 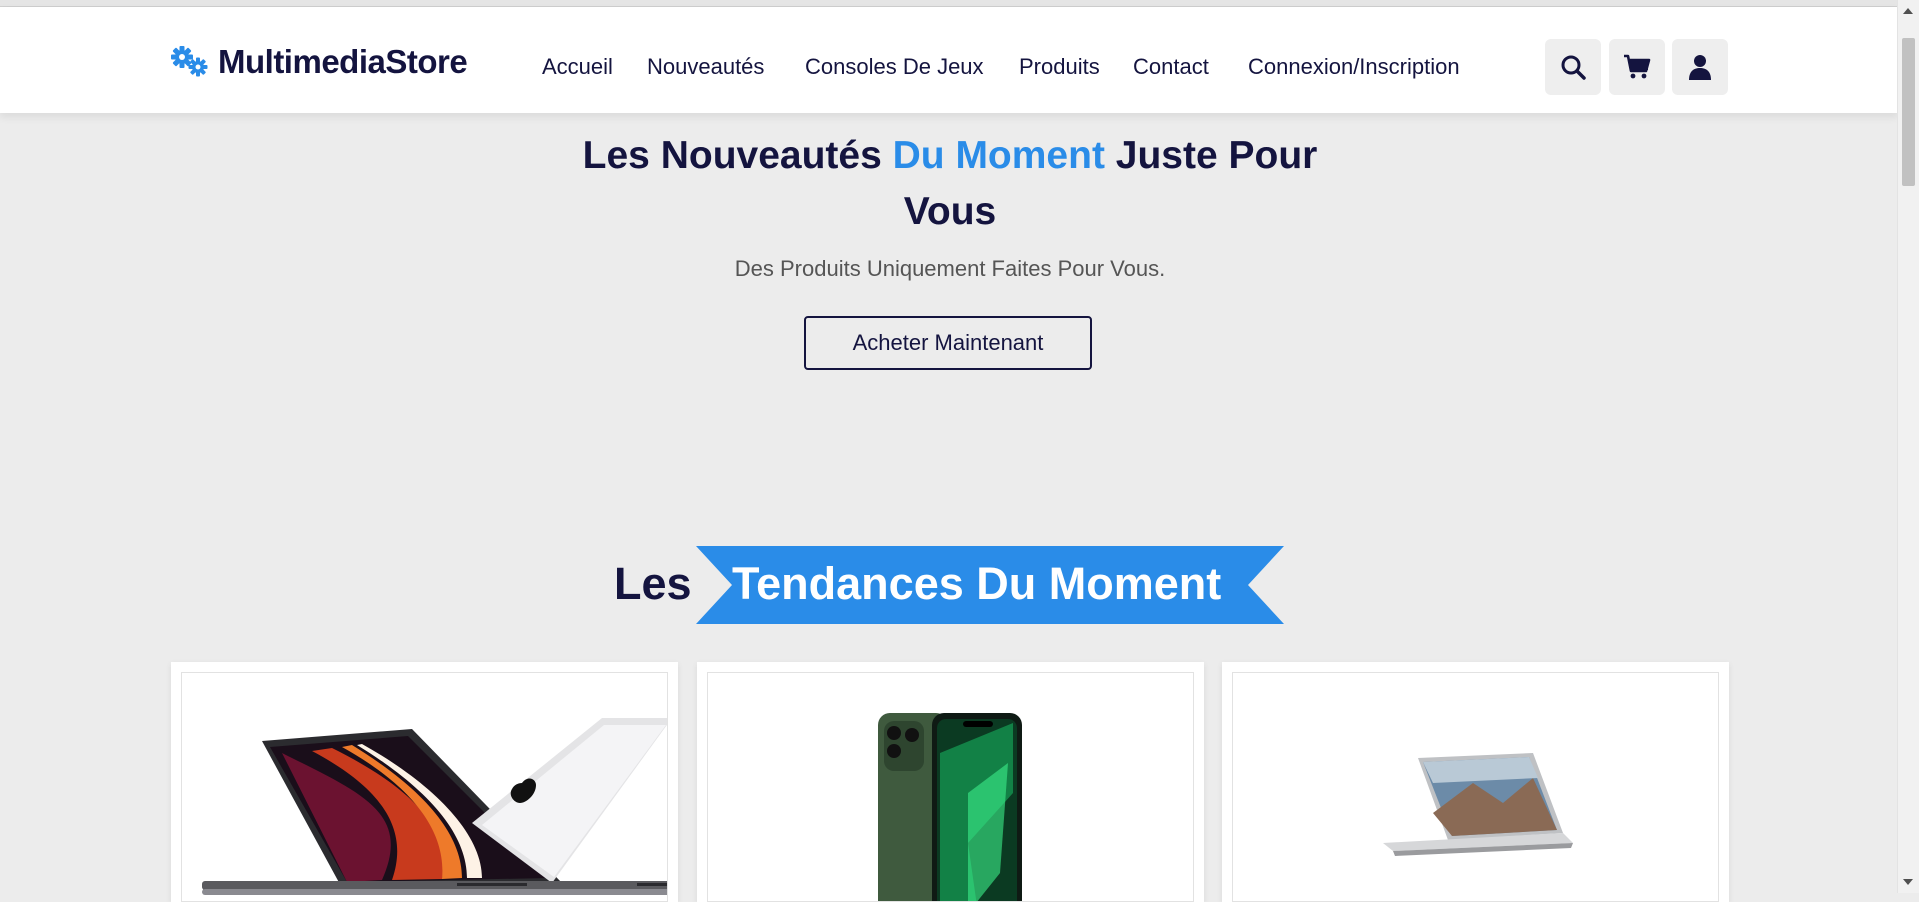 I want to click on nav-consoles-de-jeux: Consoles De Jeux, so click(x=894, y=67).